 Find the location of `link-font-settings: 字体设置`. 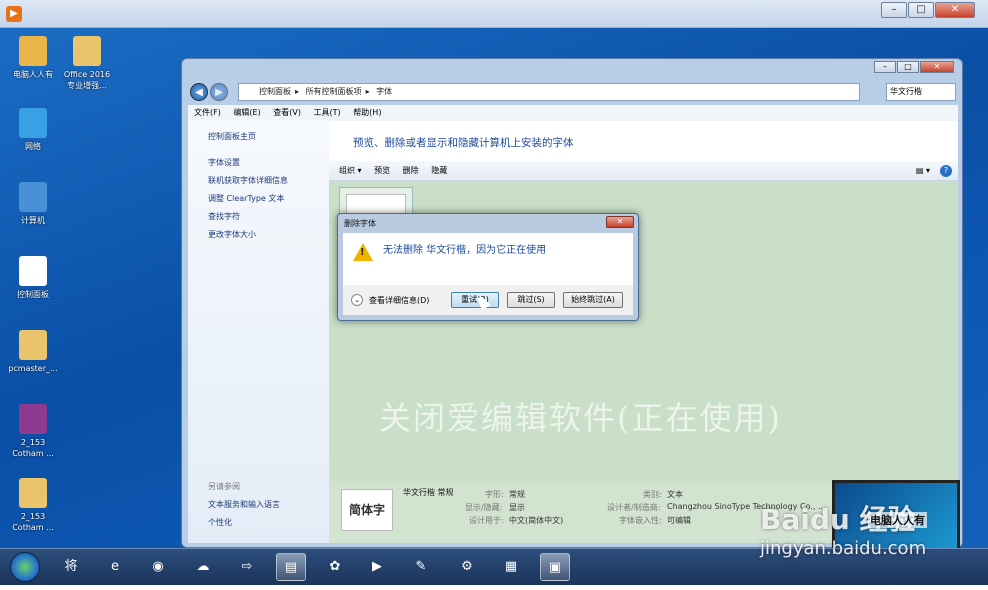

link-font-settings: 字体设置 is located at coordinates (224, 162).